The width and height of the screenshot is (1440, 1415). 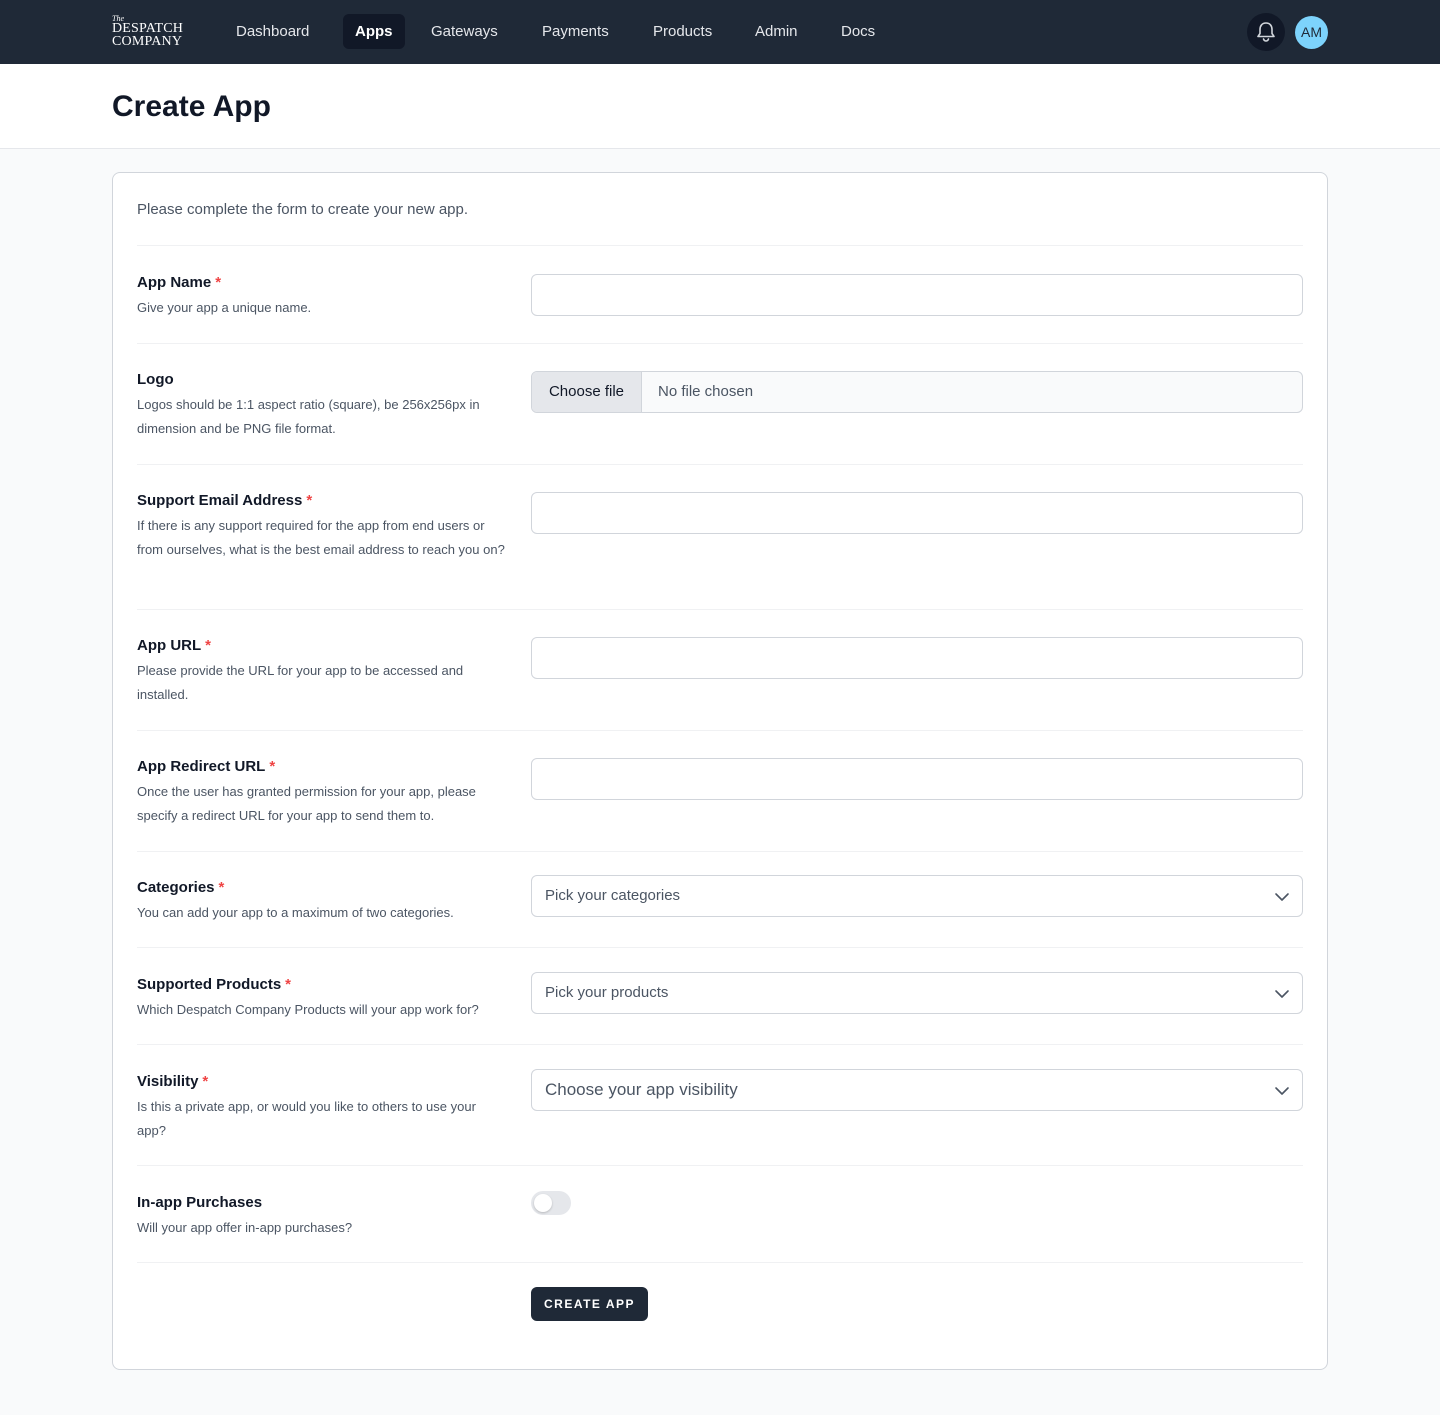 I want to click on redirect-url-label: App Redirect URL *, so click(x=206, y=766).